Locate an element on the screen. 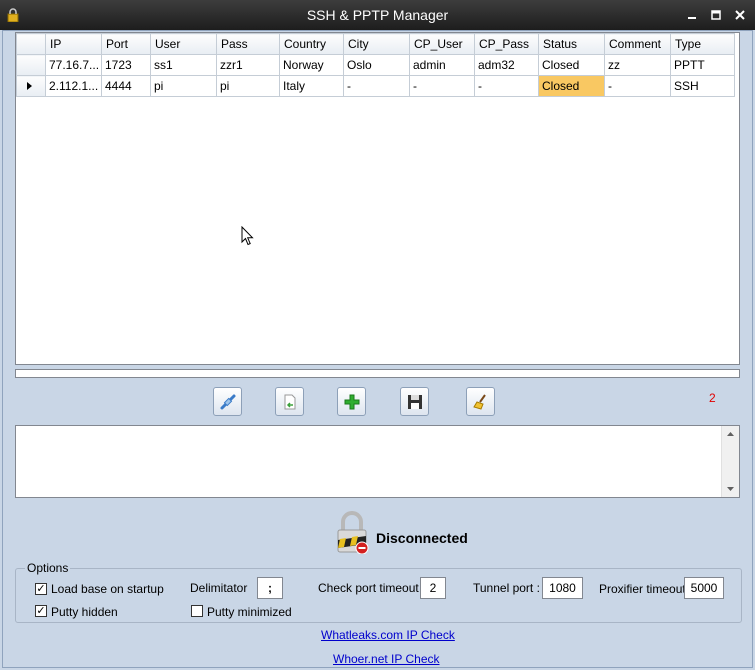 The image size is (755, 670). cell-country: Norway is located at coordinates (311, 65).